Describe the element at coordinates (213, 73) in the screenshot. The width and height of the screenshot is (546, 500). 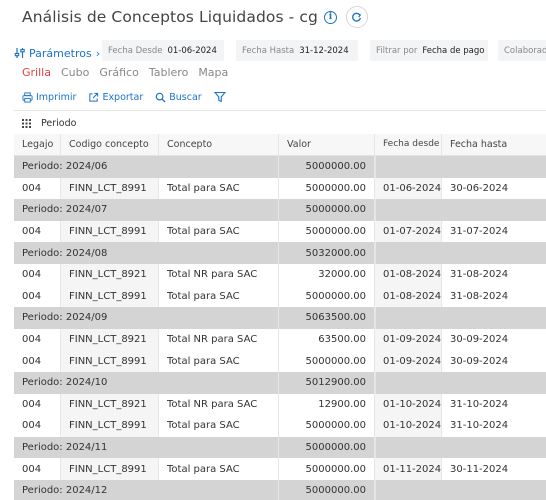
I see `tab-mapa: Mapa` at that location.